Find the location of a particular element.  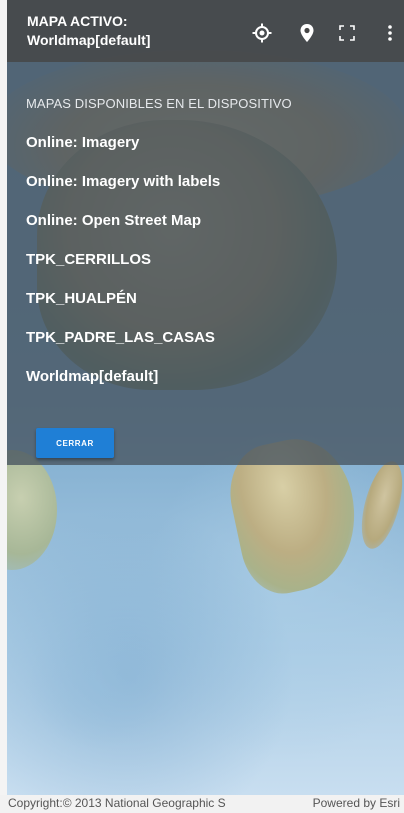

south-america-landmass is located at coordinates (32, 510).